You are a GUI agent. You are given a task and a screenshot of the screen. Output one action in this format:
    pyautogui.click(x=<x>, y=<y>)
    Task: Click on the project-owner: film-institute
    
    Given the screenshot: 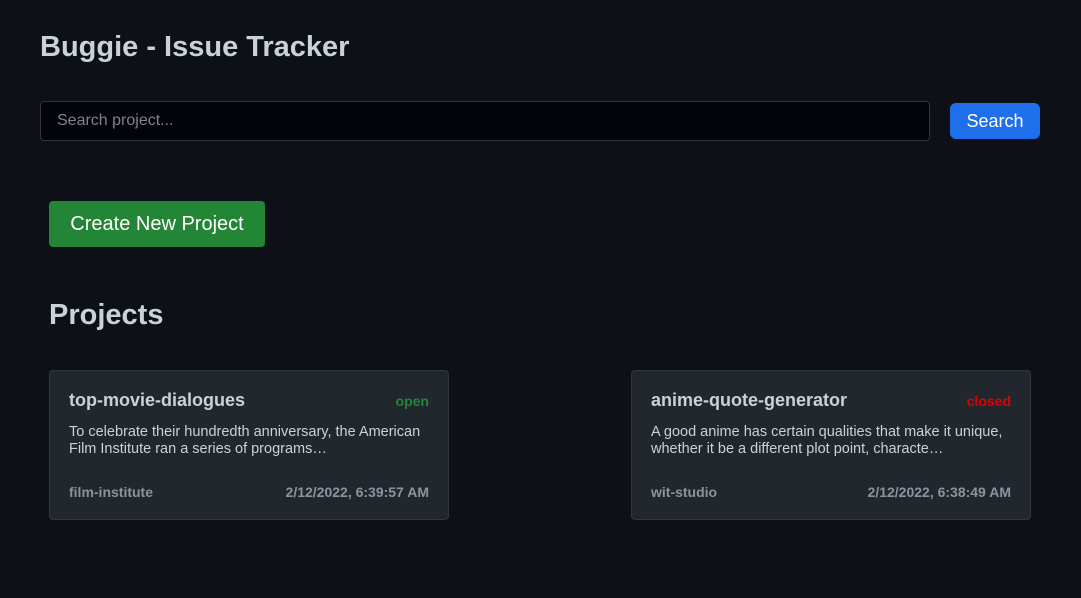 What is the action you would take?
    pyautogui.click(x=111, y=492)
    